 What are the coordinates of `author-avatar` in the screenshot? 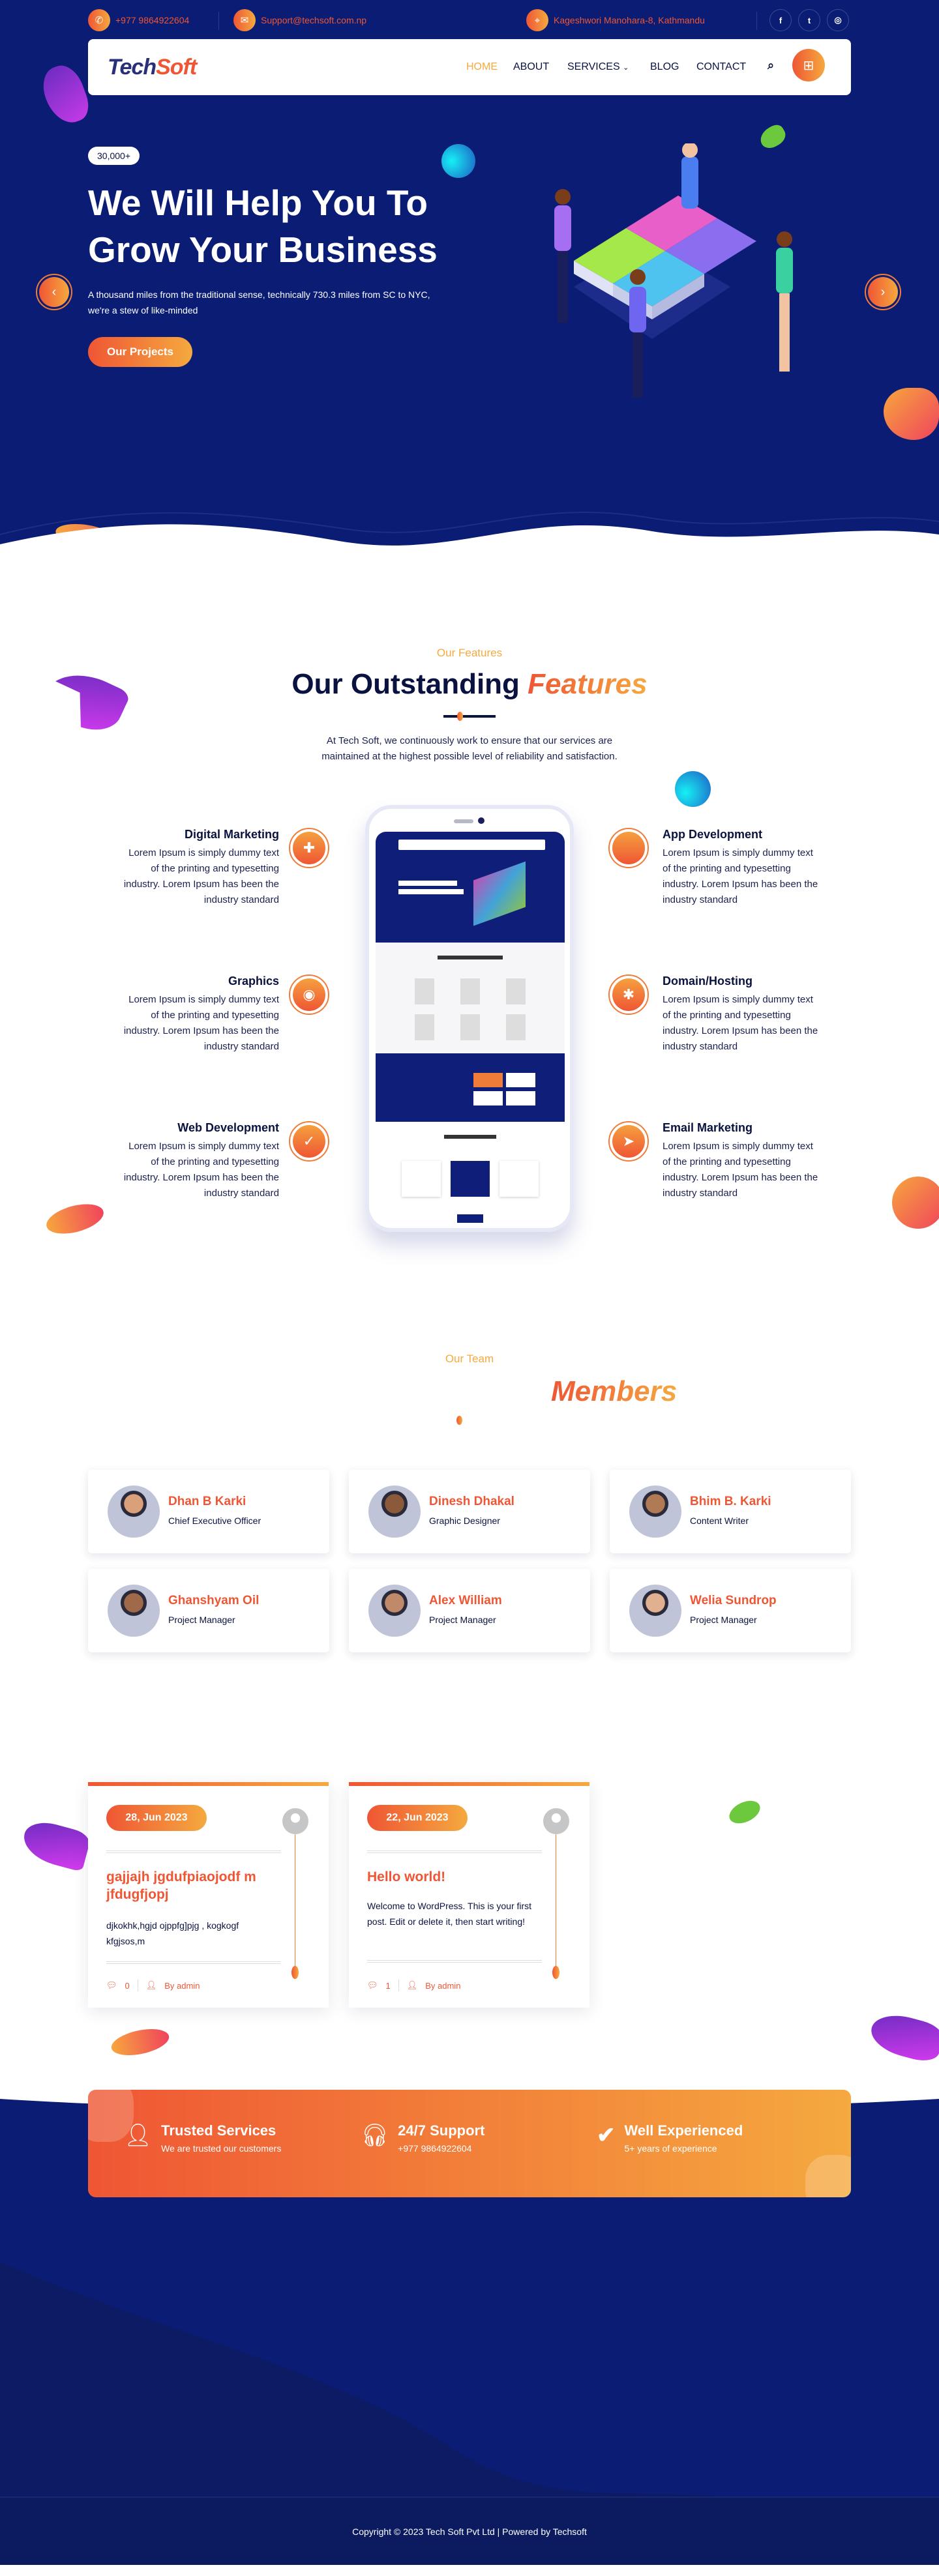 It's located at (556, 1821).